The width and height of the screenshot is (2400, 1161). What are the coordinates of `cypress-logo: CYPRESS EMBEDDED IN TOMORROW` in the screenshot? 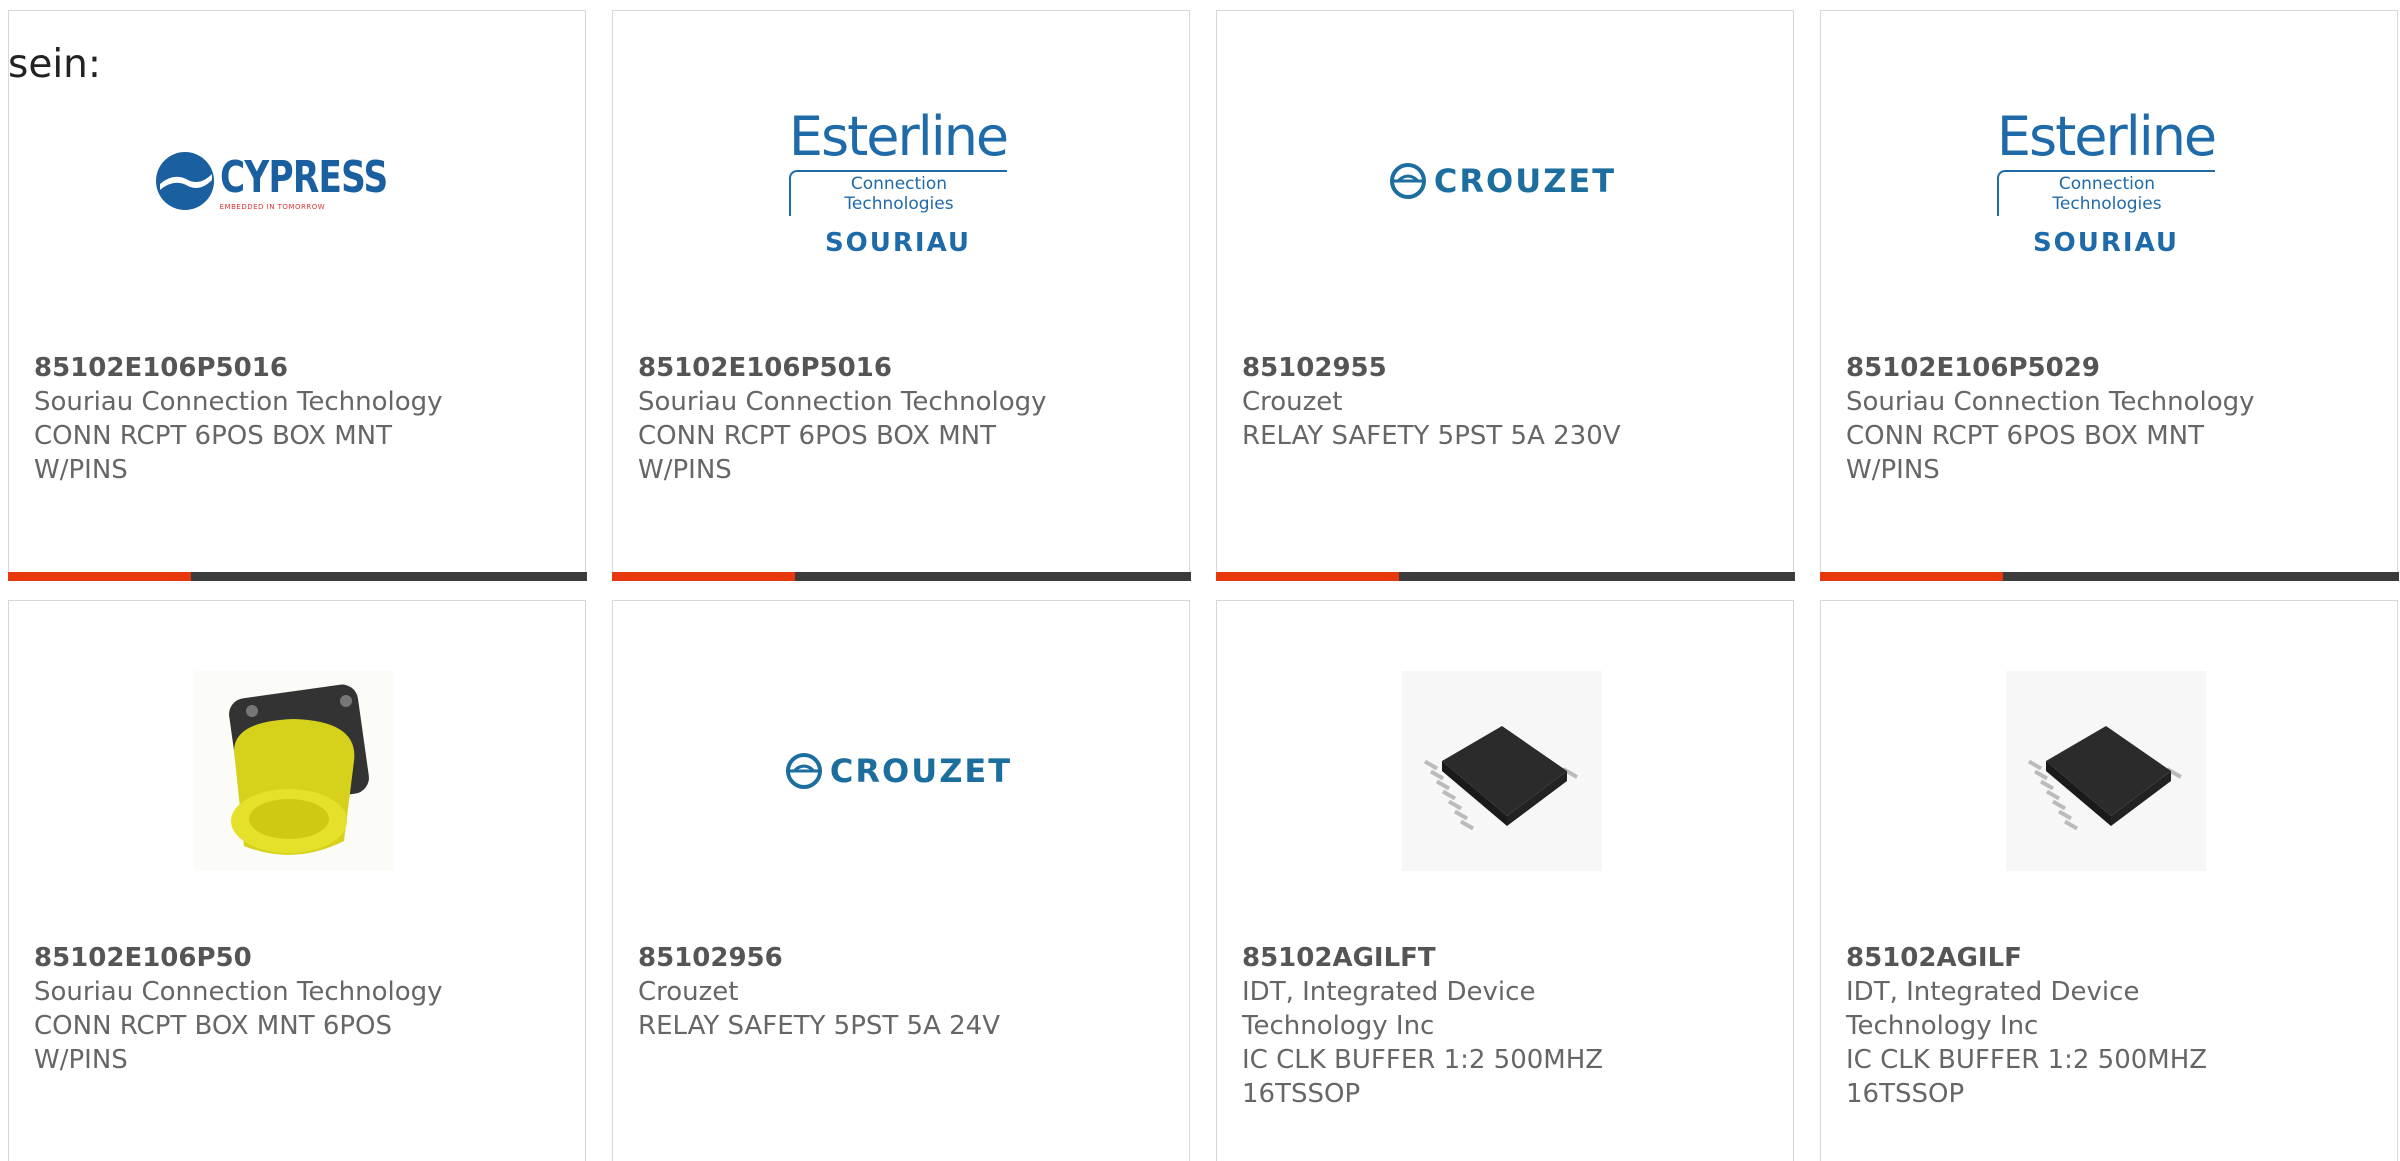 It's located at (294, 181).